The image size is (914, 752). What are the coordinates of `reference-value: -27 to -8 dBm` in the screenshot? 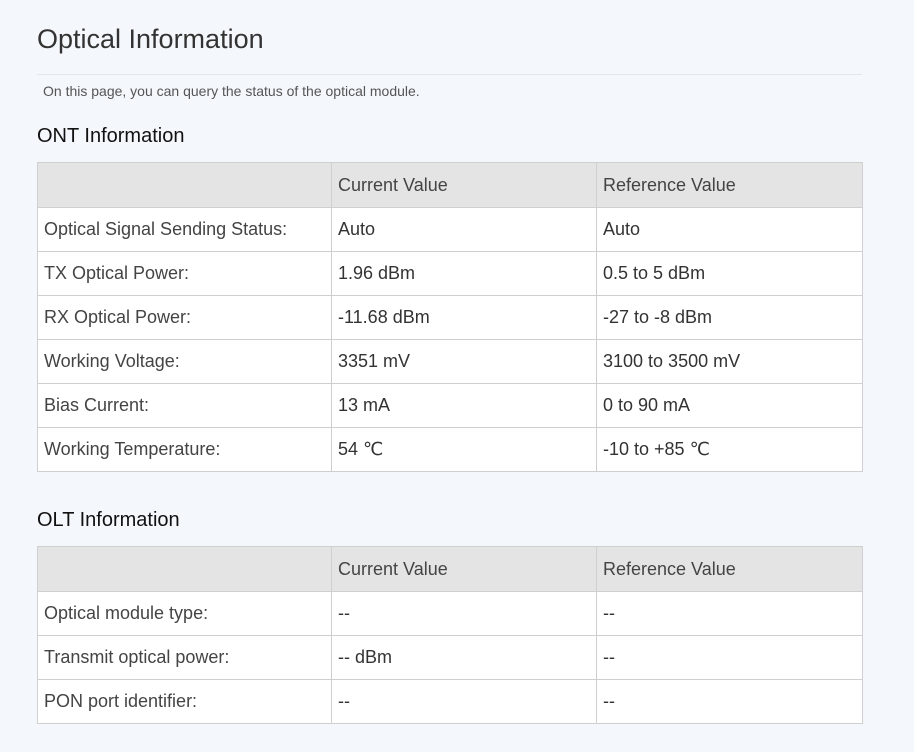 It's located at (729, 317).